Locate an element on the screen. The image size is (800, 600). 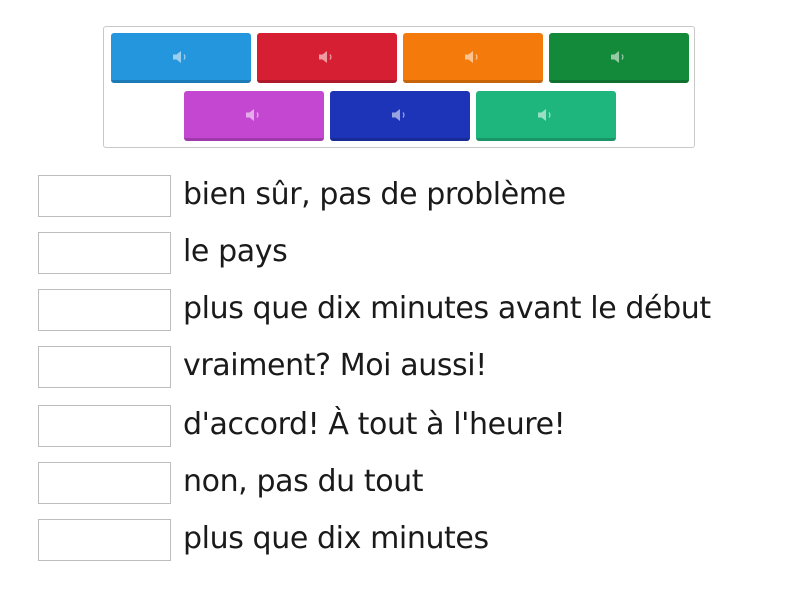
match-row: plus que dix minutes is located at coordinates (400, 542).